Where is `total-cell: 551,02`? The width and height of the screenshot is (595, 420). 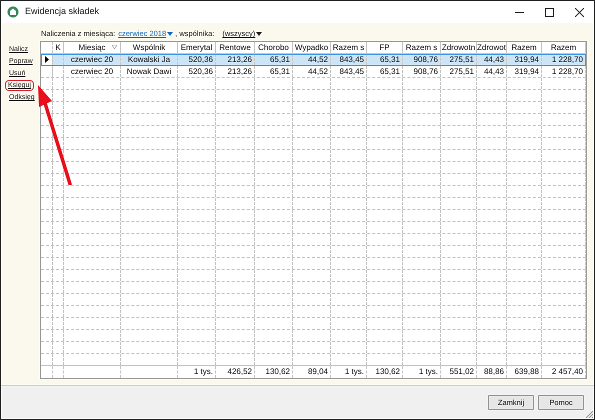
total-cell: 551,02 is located at coordinates (462, 372).